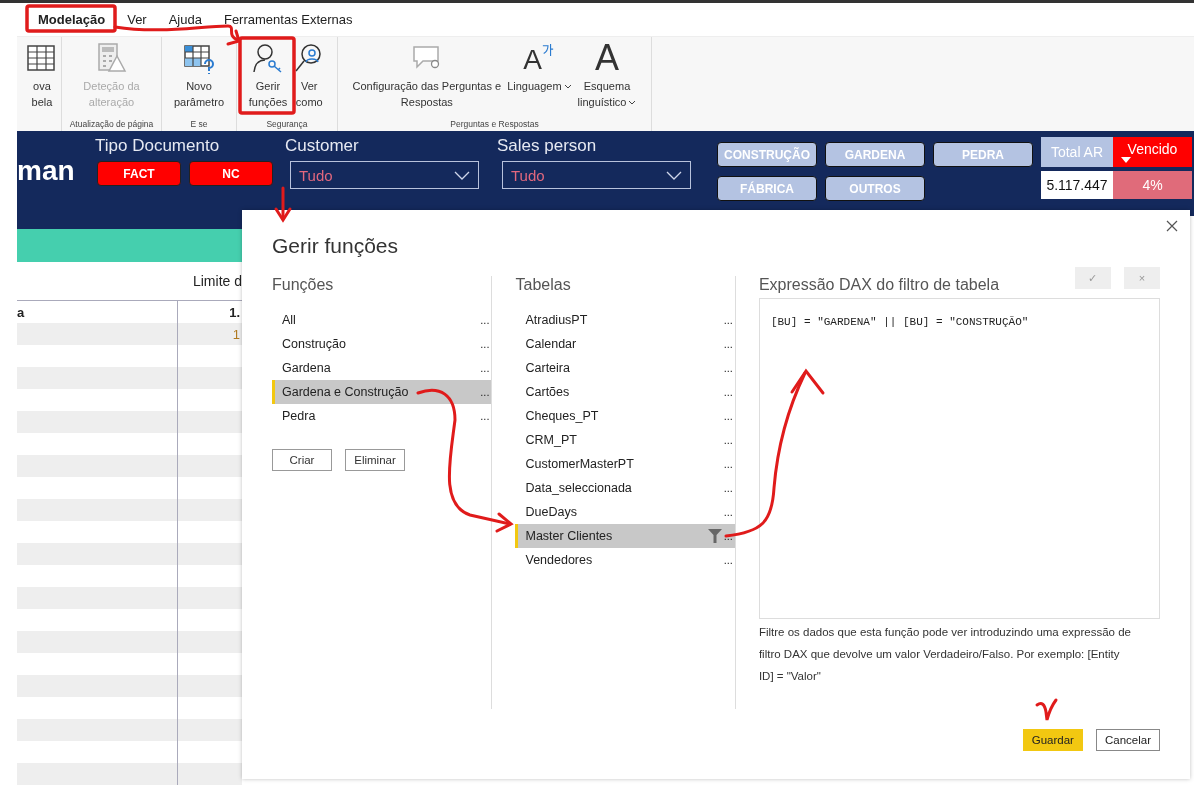  What do you see at coordinates (288, 19) in the screenshot?
I see `menu-tab: Ferramentas Externas` at bounding box center [288, 19].